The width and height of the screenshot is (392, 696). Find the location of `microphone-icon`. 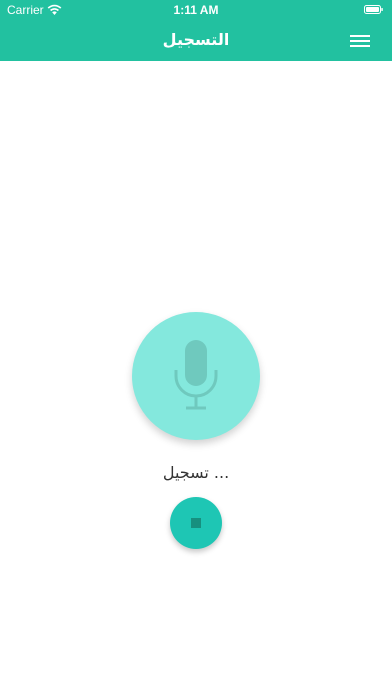

microphone-icon is located at coordinates (196, 375).